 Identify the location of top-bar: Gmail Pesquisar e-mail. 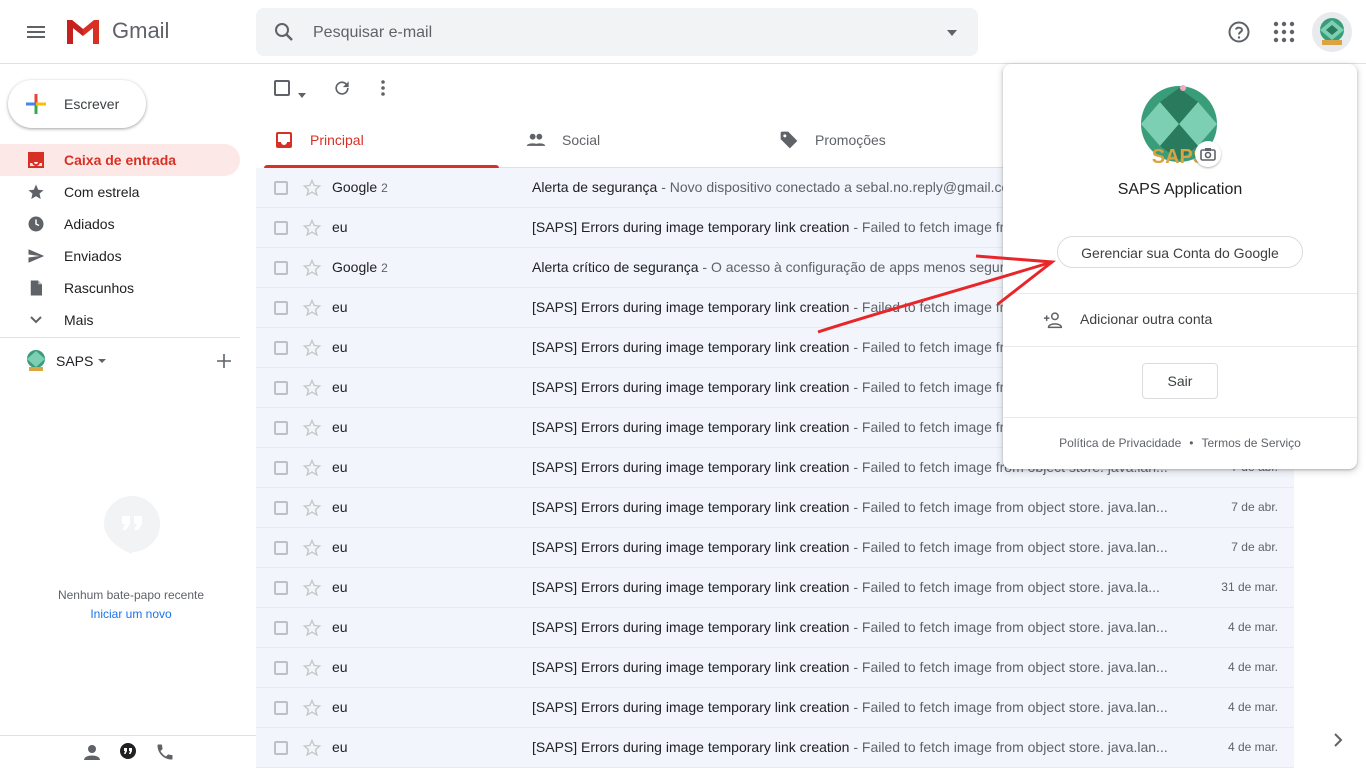
(683, 32).